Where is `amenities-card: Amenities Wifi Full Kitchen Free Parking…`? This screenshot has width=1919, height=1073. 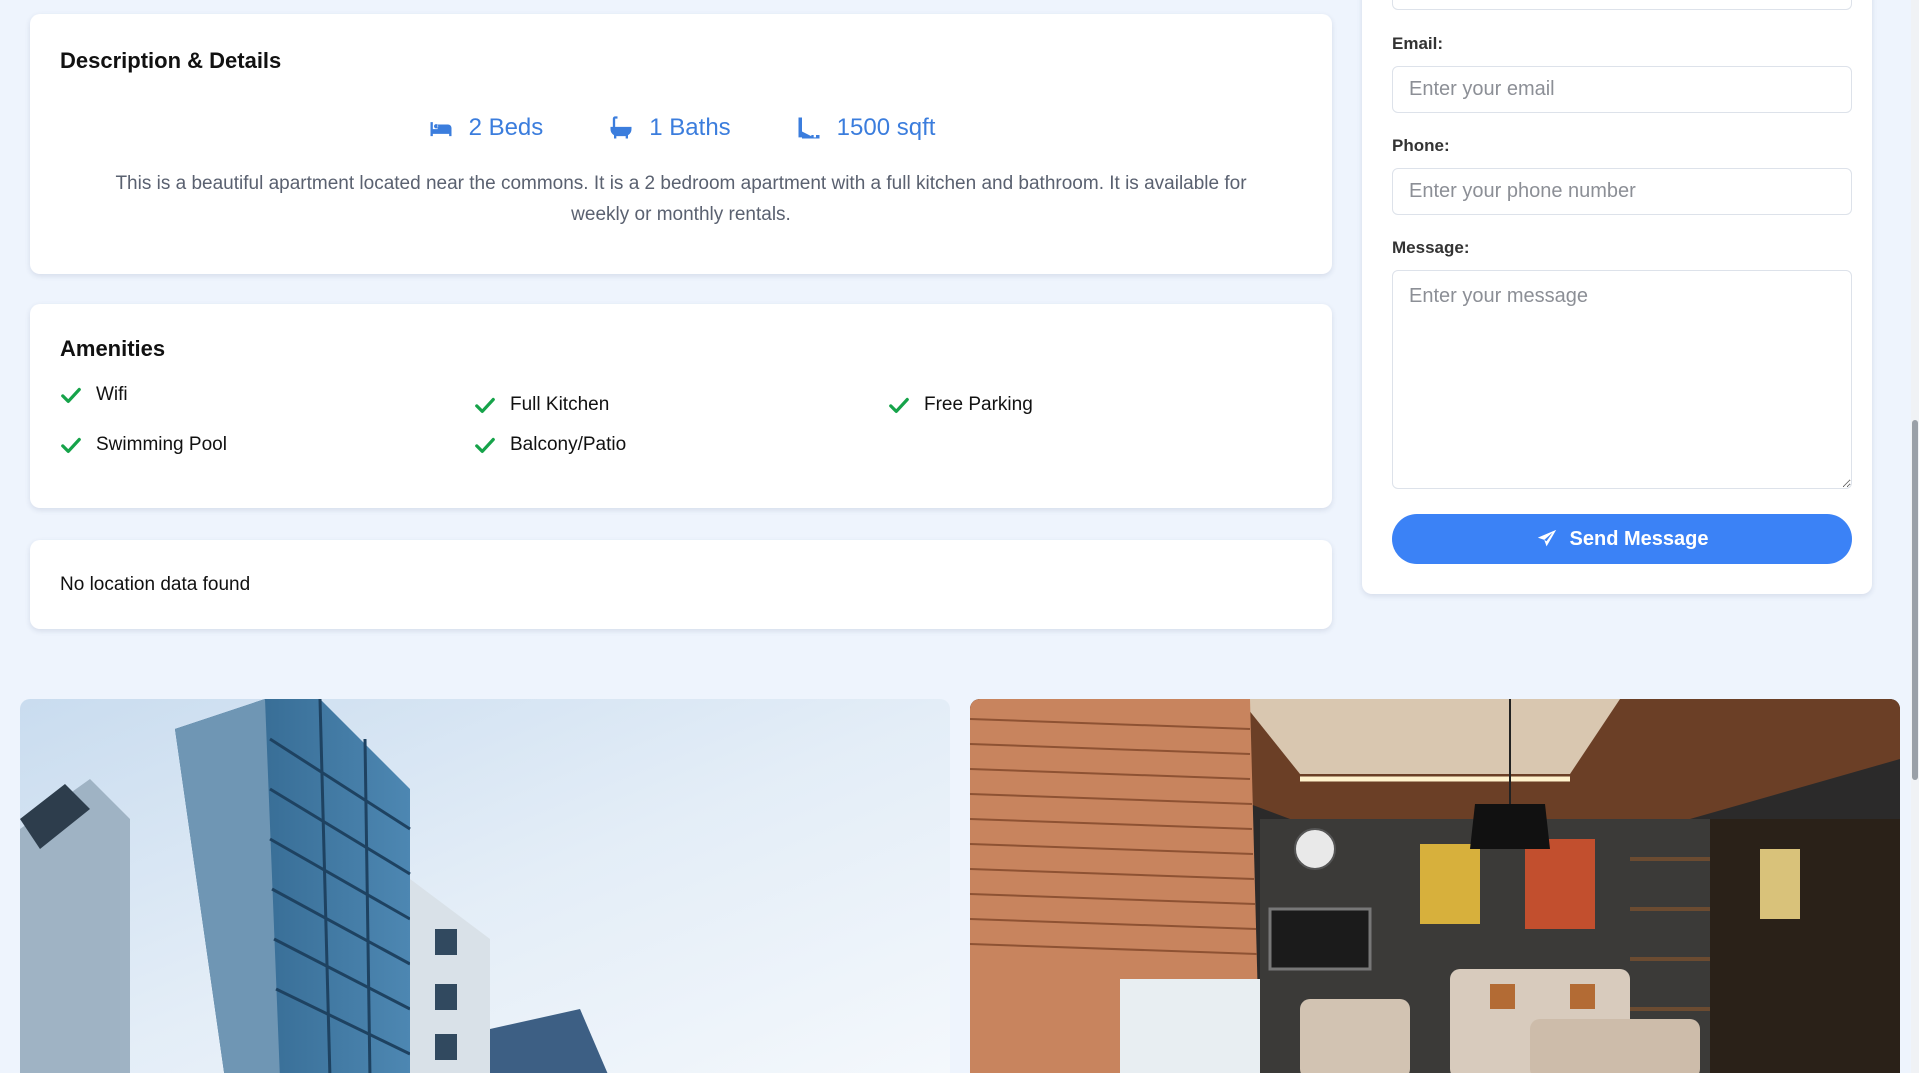
amenities-card: Amenities Wifi Full Kitchen Free Parking… is located at coordinates (681, 406).